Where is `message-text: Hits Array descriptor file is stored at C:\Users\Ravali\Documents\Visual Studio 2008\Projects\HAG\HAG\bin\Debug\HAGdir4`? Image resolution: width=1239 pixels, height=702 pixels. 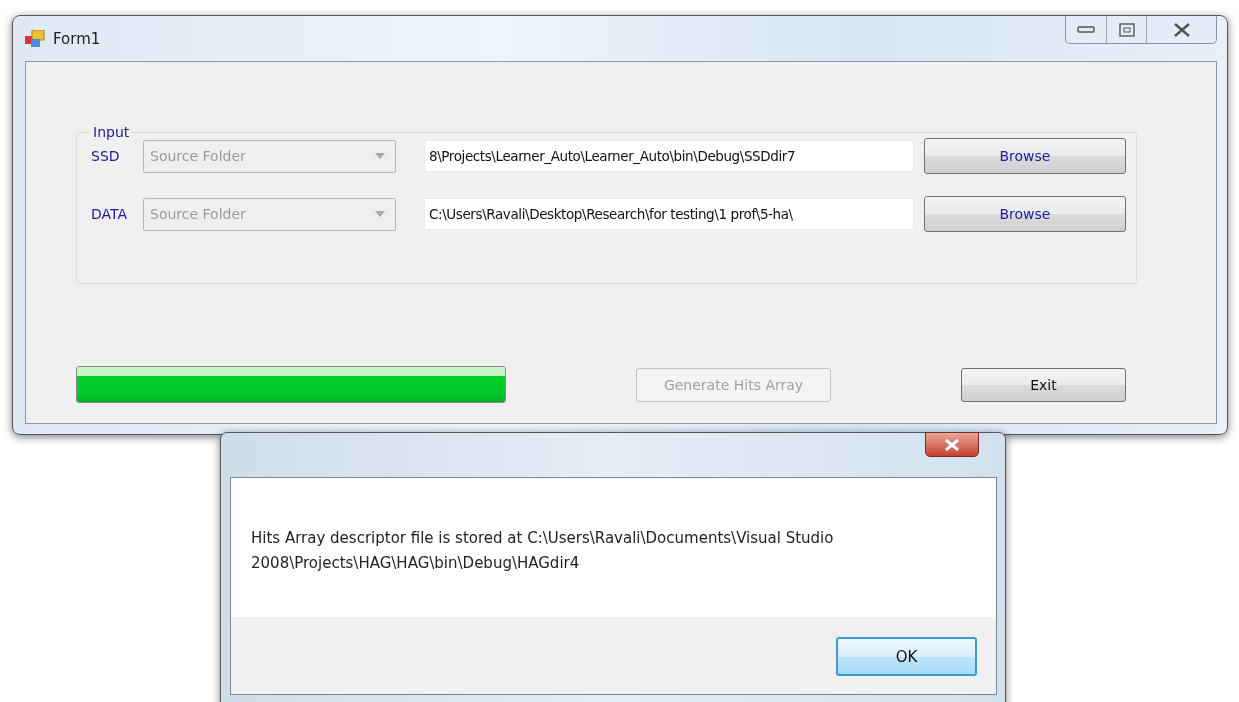
message-text: Hits Array descriptor file is stored at C:\Users\Ravali\Documents\Visual Studio 2008\Projects\HAG\HAG\bin\Debug\HAGdir4 is located at coordinates (543, 551).